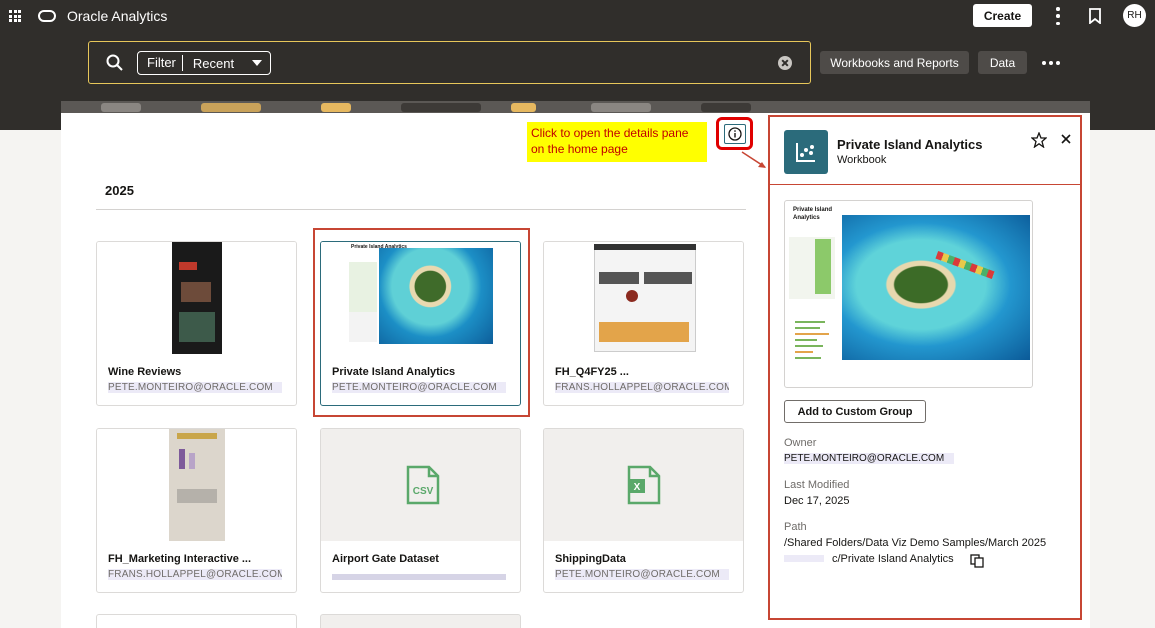  What do you see at coordinates (1058, 16) in the screenshot?
I see `kebab-menu-icon` at bounding box center [1058, 16].